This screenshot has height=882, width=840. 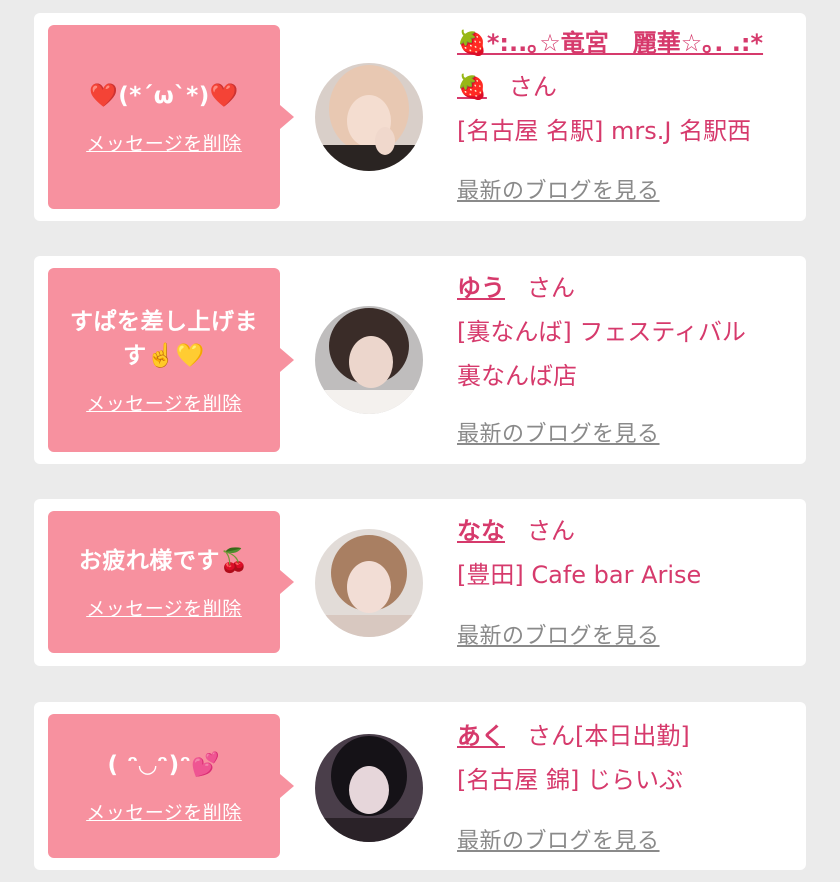 What do you see at coordinates (517, 376) in the screenshot?
I see `shop-name-cont: 裏なんば店` at bounding box center [517, 376].